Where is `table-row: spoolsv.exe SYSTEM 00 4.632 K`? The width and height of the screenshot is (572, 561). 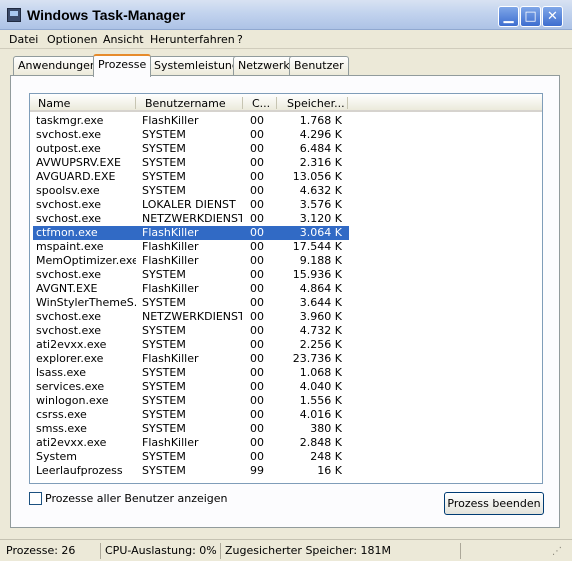
table-row: spoolsv.exe SYSTEM 00 4.632 K is located at coordinates (286, 191).